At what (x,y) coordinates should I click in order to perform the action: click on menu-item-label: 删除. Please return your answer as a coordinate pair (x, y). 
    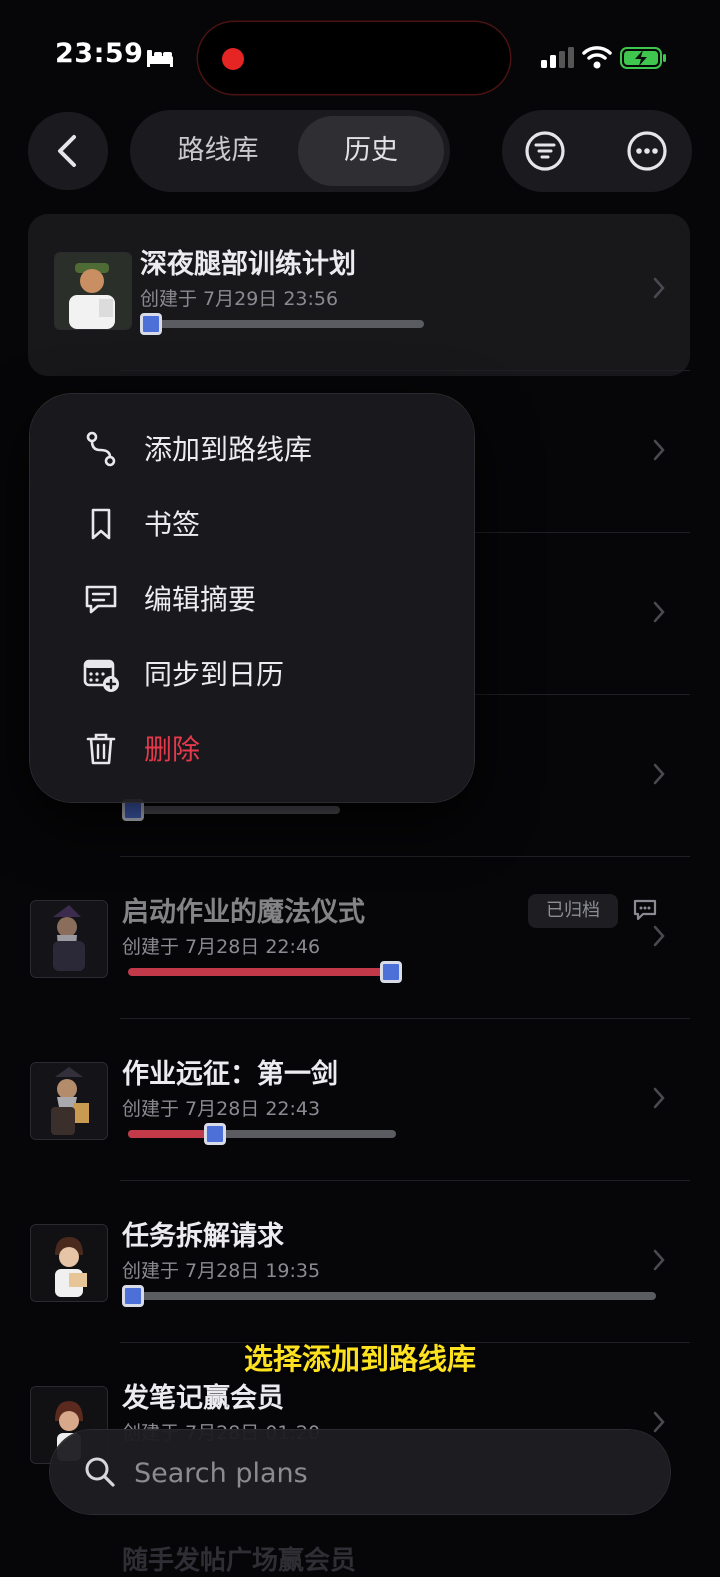
    Looking at the image, I should click on (172, 749).